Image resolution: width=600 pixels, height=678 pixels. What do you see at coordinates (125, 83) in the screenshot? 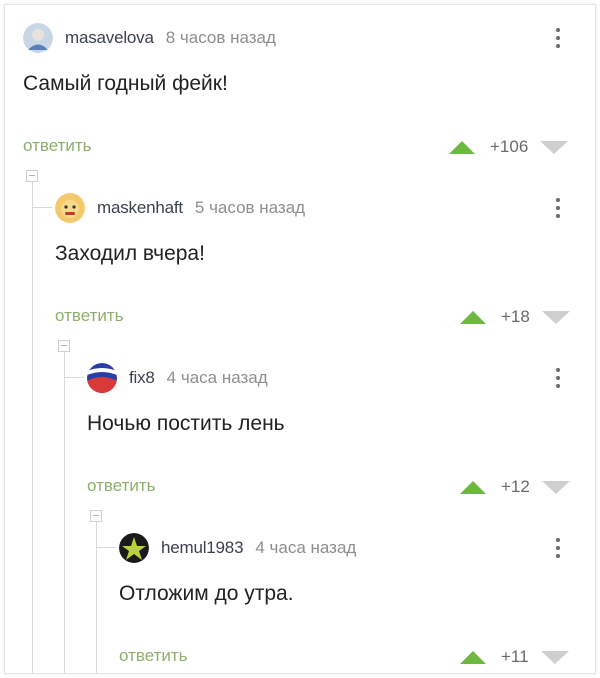
I see `comment-text: Самый годный фейк!` at bounding box center [125, 83].